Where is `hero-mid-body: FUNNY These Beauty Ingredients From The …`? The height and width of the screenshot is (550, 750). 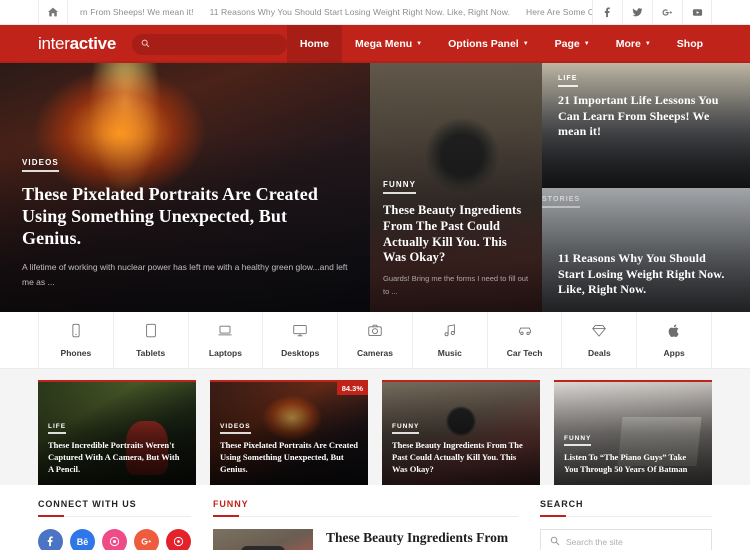 hero-mid-body: FUNNY These Beauty Ingredients From The … is located at coordinates (456, 243).